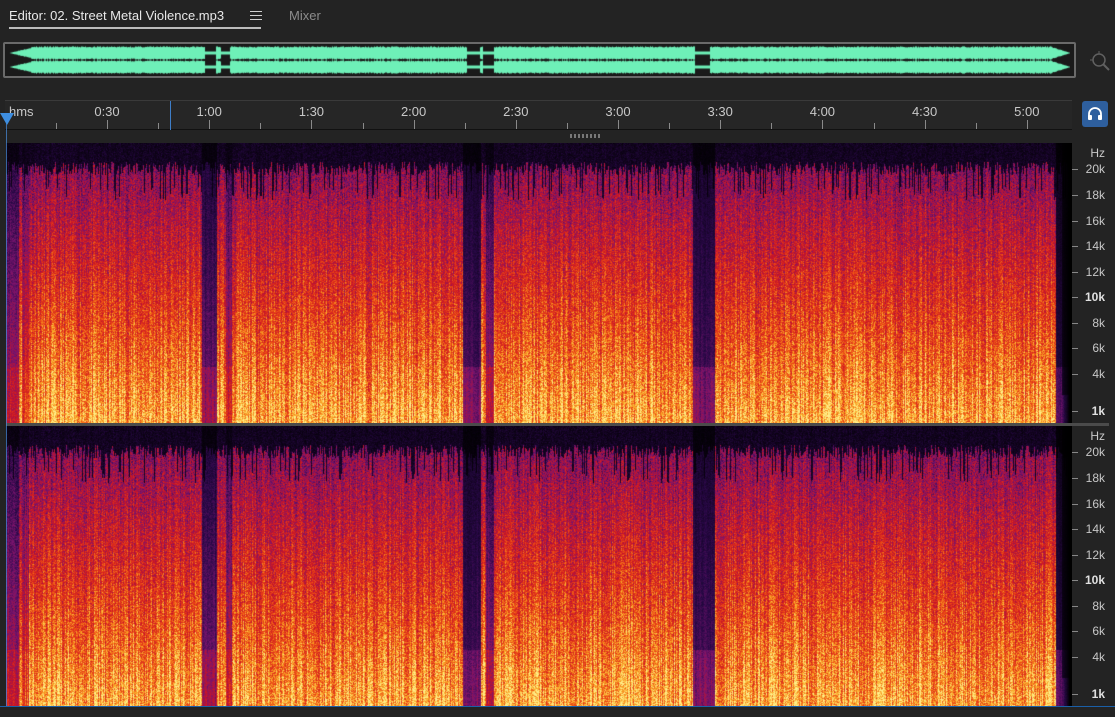 This screenshot has height=717, width=1115. I want to click on time-label: 2:00, so click(413, 111).